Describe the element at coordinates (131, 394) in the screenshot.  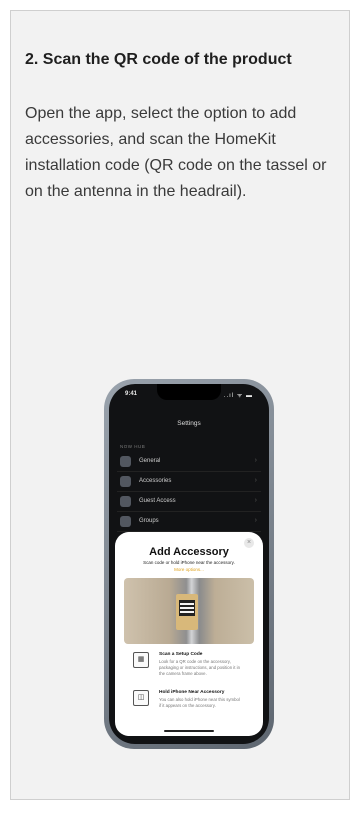
I see `status-time: 9:41` at that location.